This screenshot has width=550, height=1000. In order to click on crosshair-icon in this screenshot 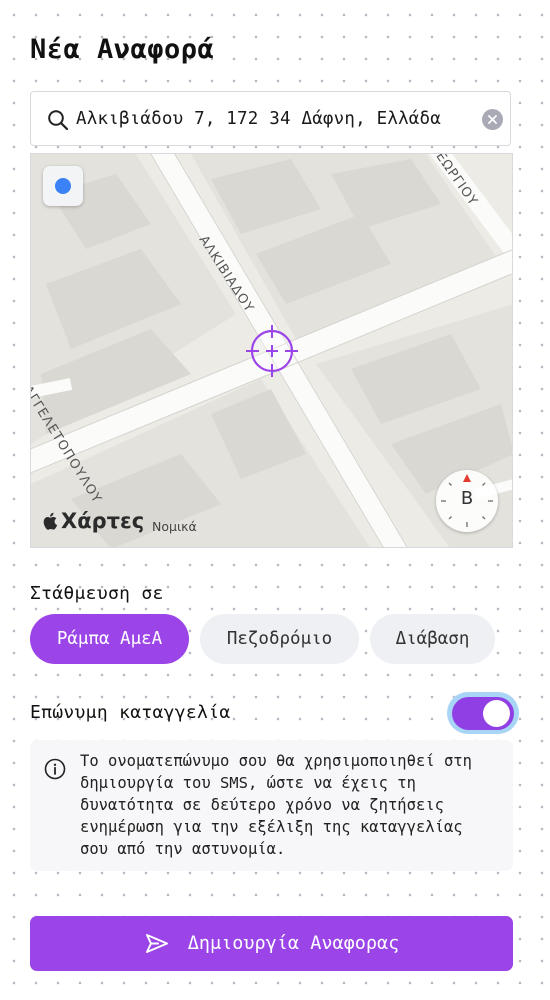, I will do `click(272, 351)`.